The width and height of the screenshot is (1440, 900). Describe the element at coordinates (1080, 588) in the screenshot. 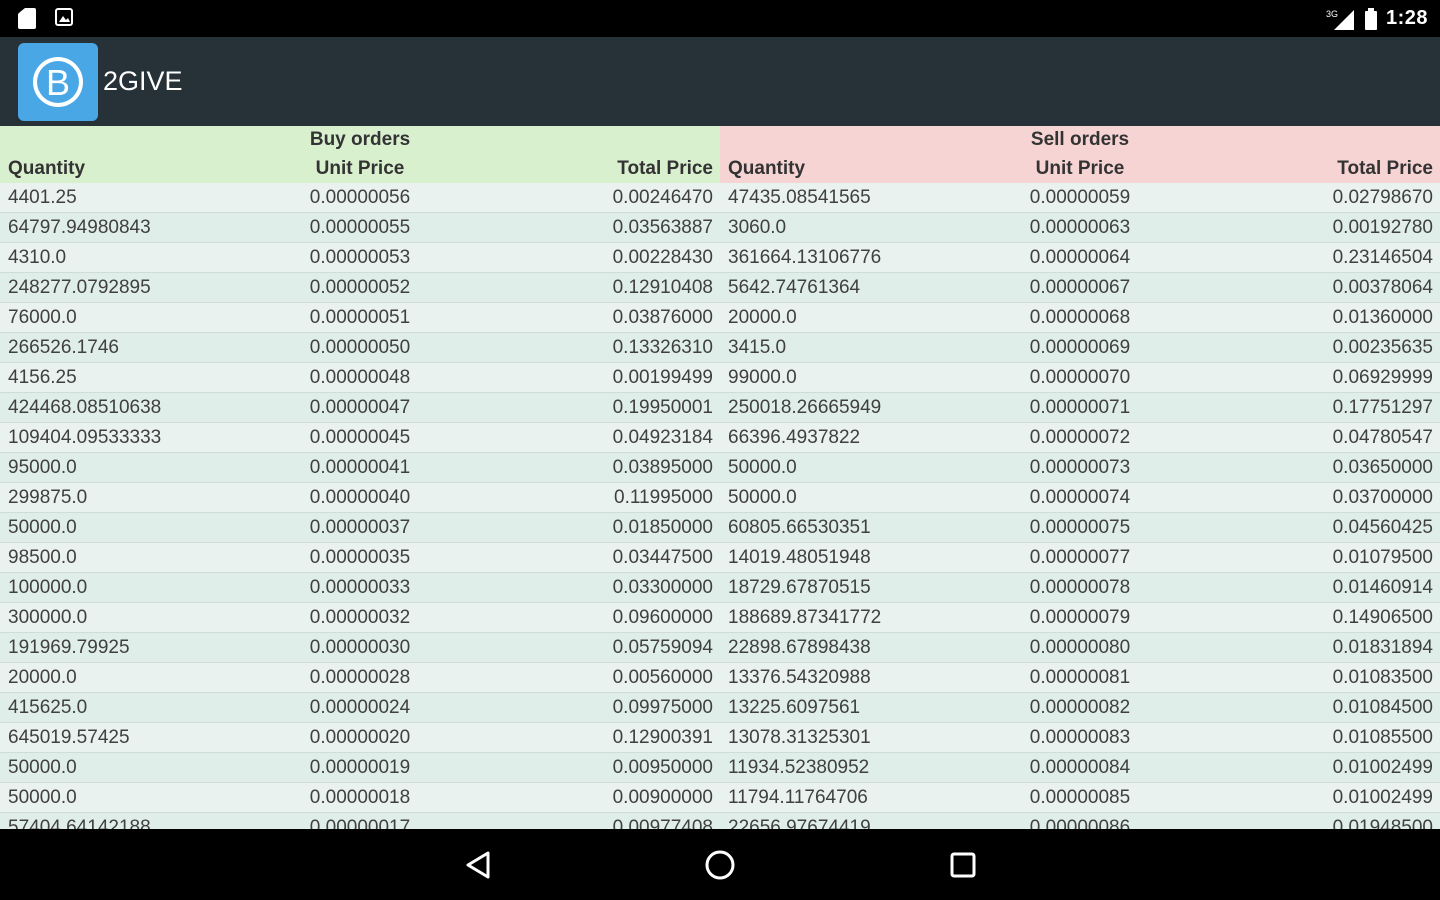

I see `table-row: 18729.67870515 0.00000078 0.01460914` at that location.